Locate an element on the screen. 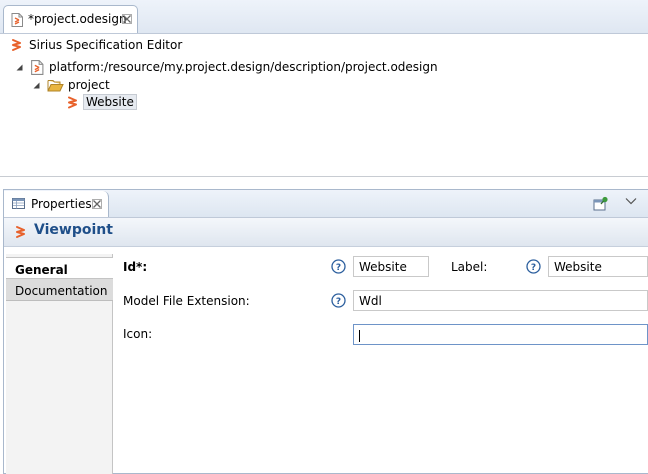  tree-item-label: project is located at coordinates (89, 85).